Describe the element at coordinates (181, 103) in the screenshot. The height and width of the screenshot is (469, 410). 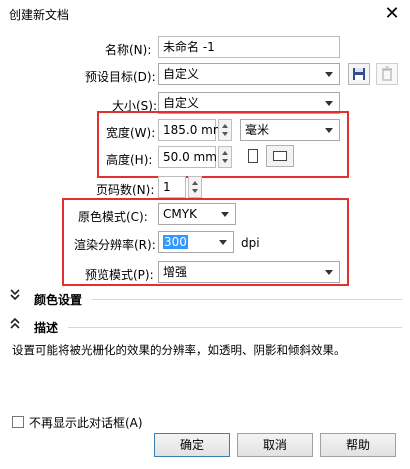
I see `size-select-value: 自定义` at that location.